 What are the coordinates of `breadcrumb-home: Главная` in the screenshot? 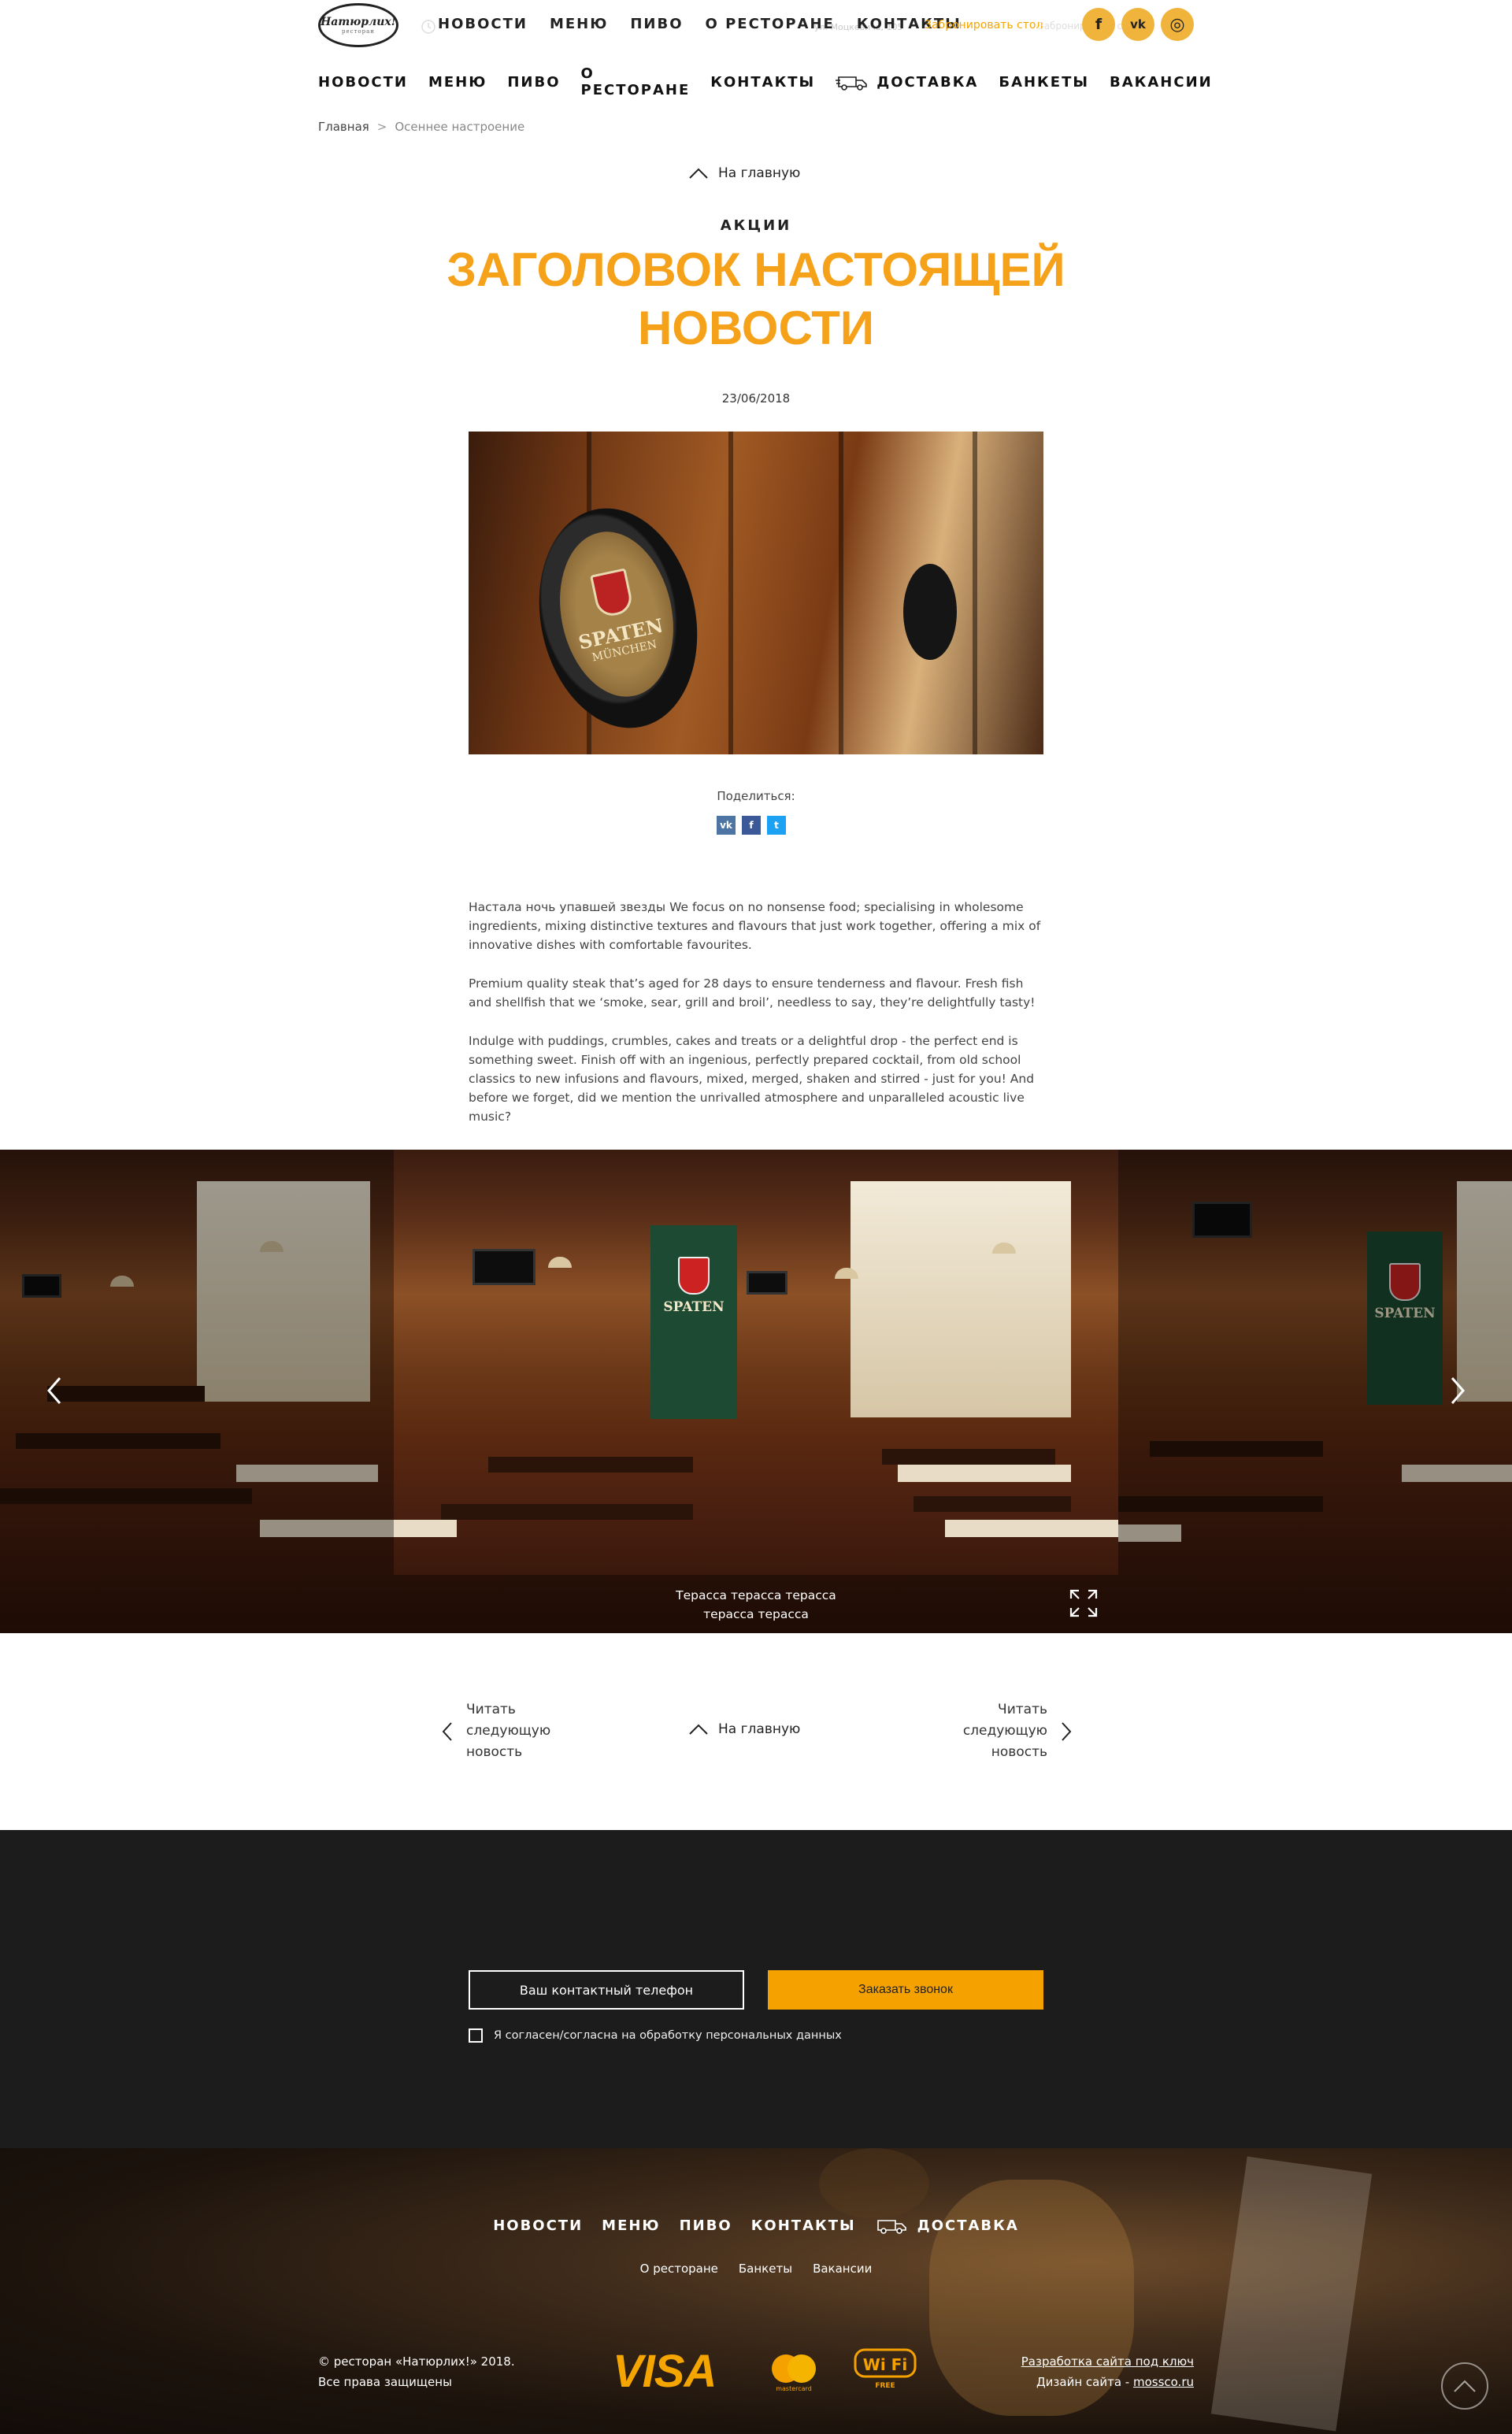 It's located at (343, 127).